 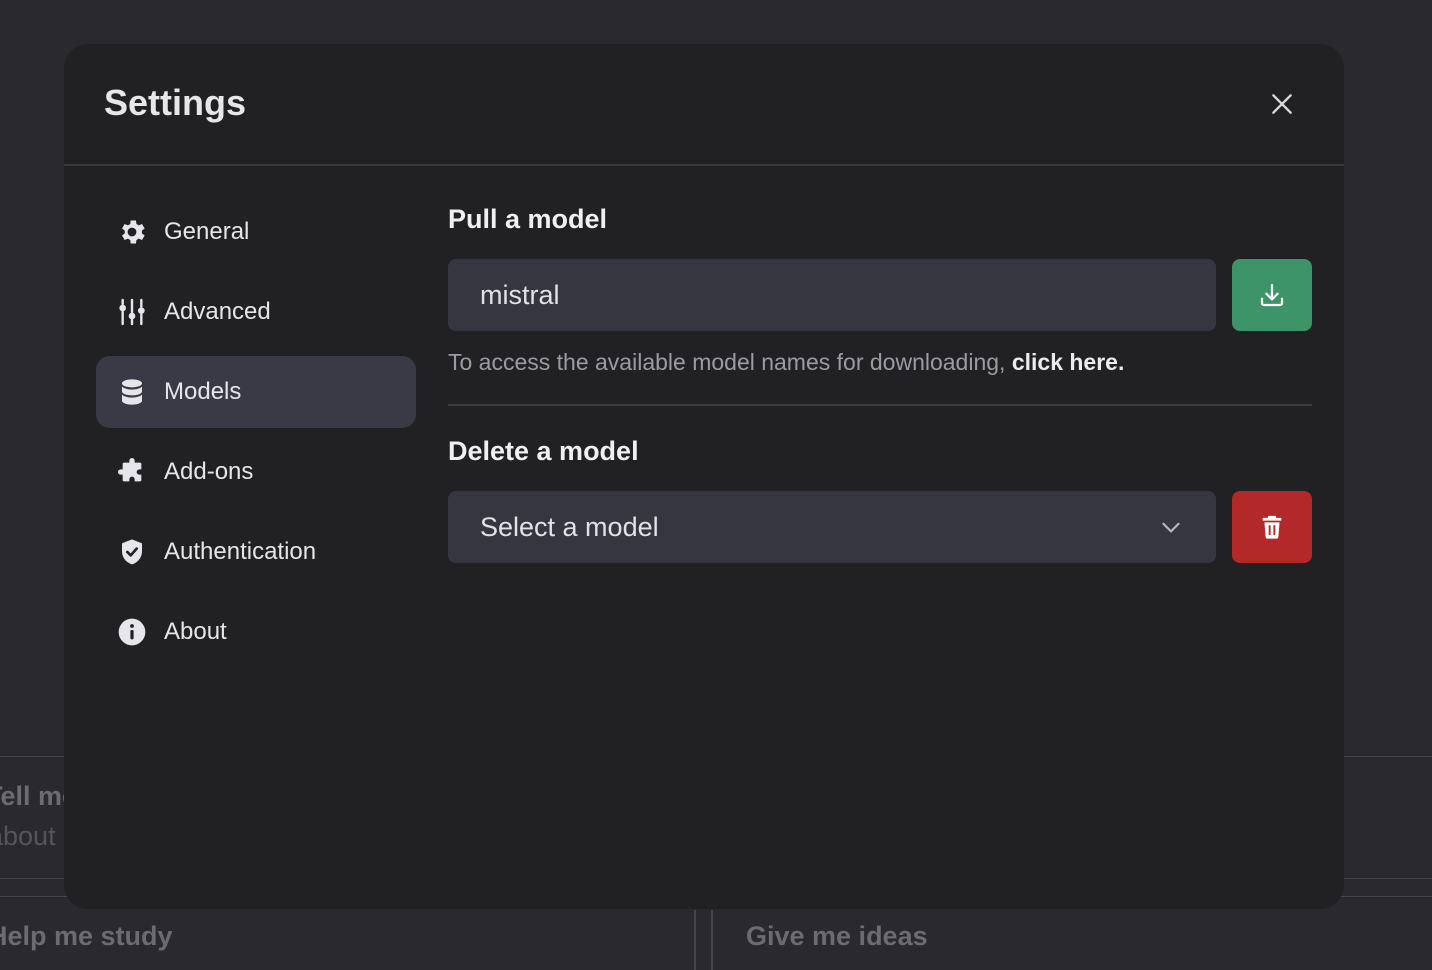 I want to click on sidebar-item-label: Add-ons, so click(x=209, y=471).